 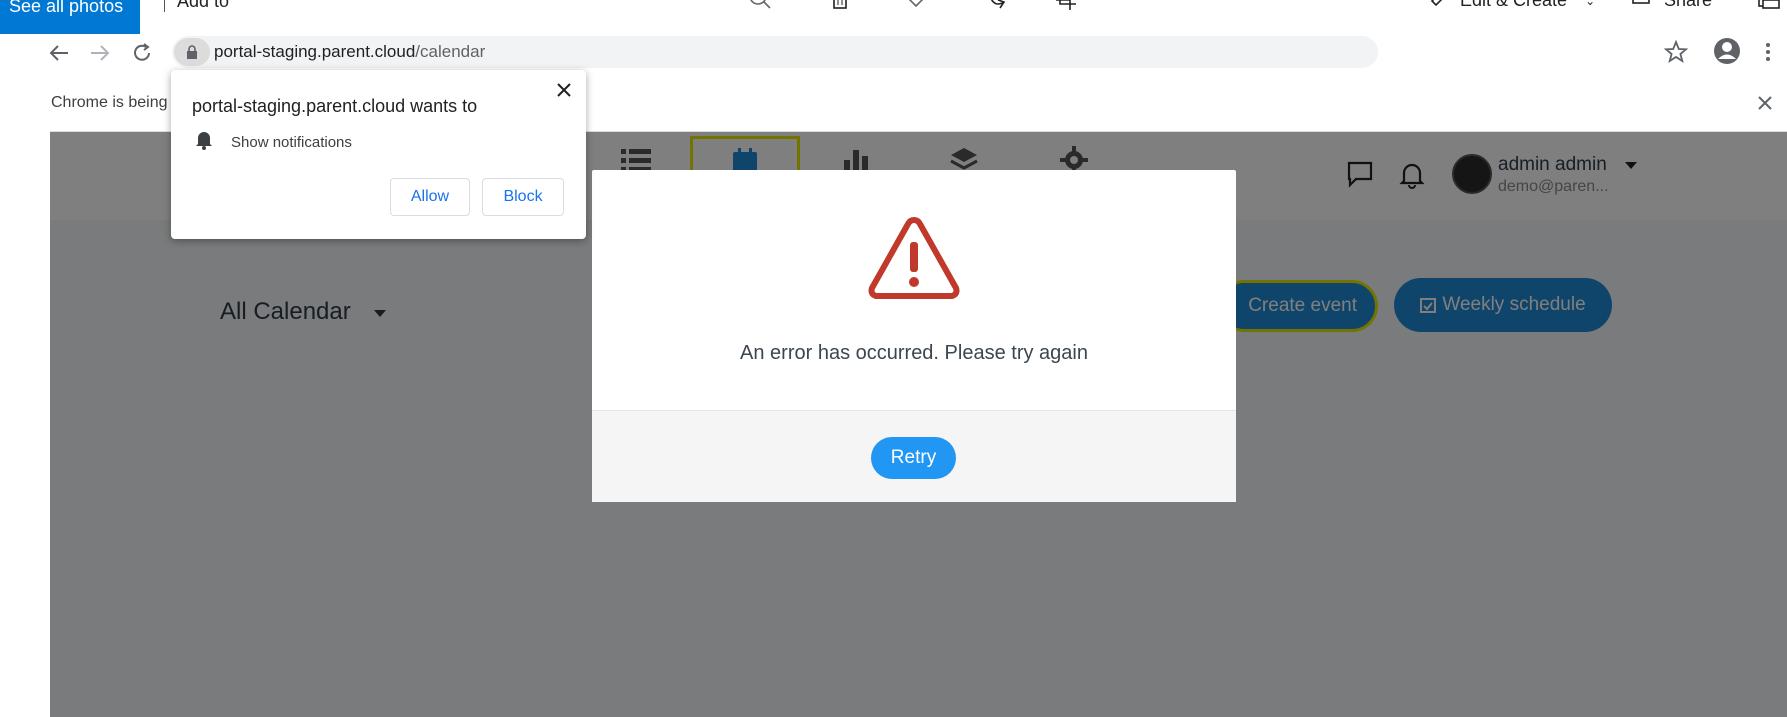 What do you see at coordinates (203, 5) in the screenshot?
I see `add-to-label: Add to` at bounding box center [203, 5].